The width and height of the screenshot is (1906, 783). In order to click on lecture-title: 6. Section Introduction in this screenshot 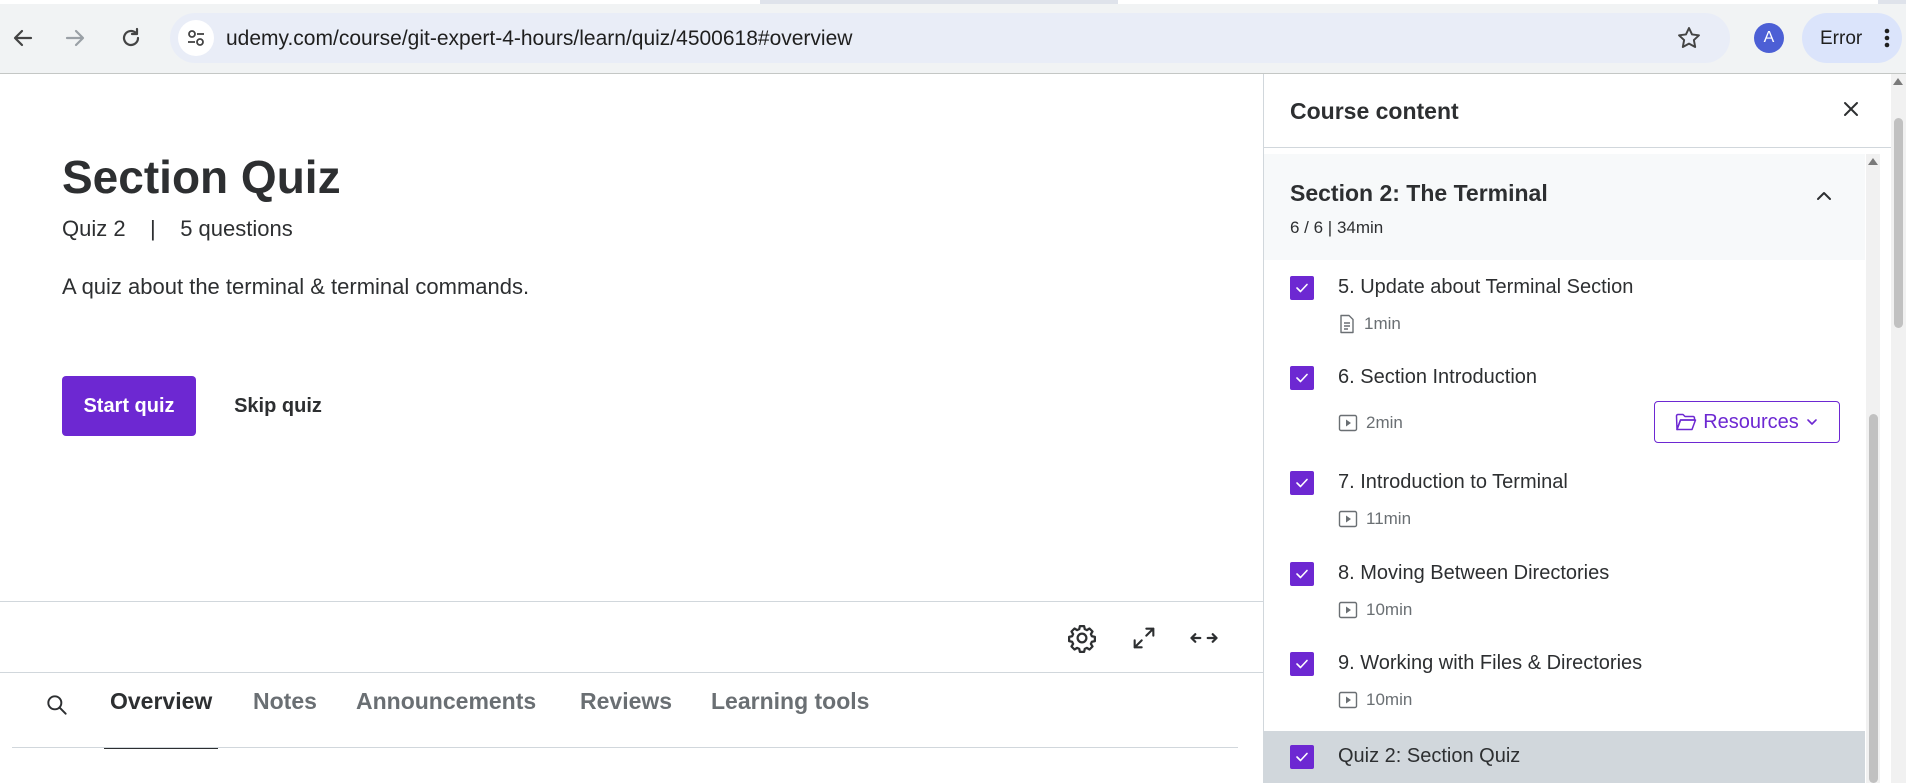, I will do `click(1437, 377)`.